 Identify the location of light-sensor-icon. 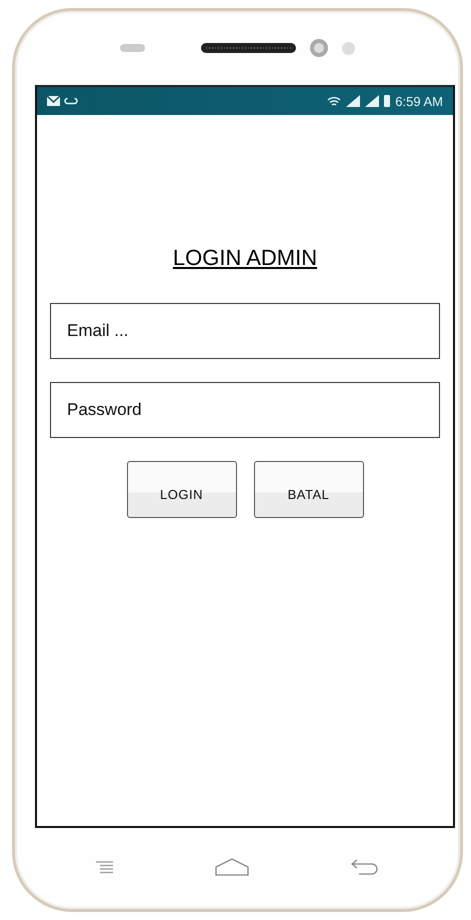
(348, 48).